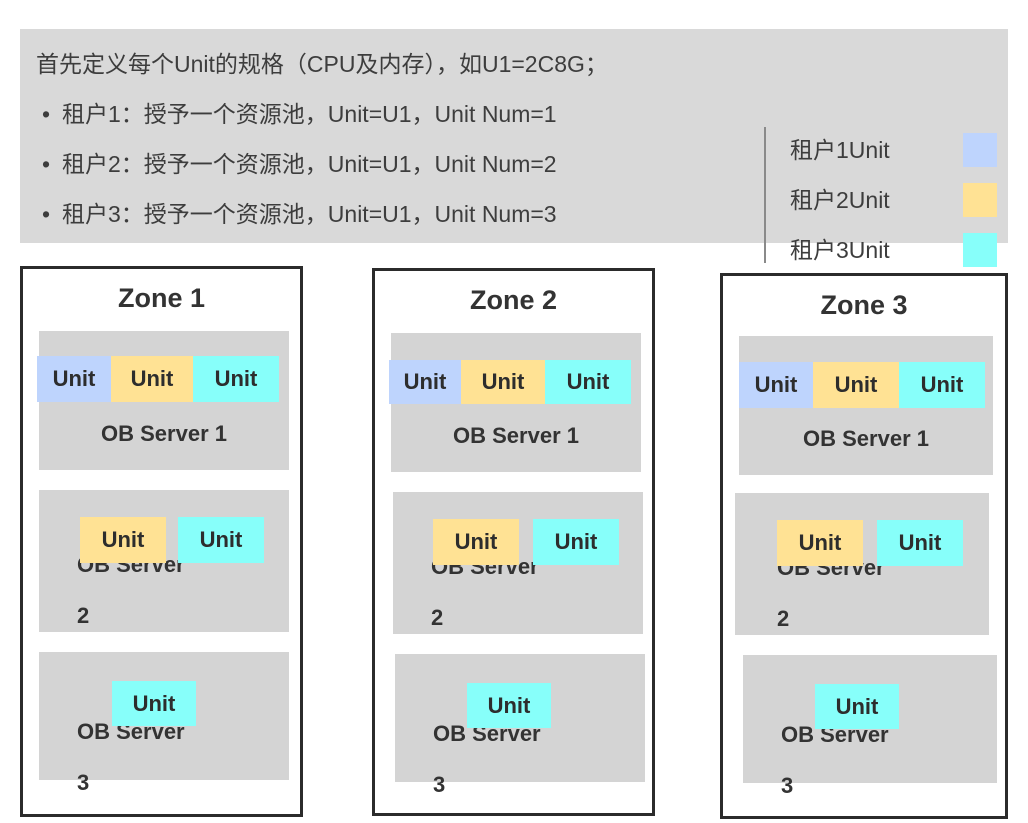 The width and height of the screenshot is (1028, 823). I want to click on zone-1-server-2-label-line2: 2, so click(83, 615).